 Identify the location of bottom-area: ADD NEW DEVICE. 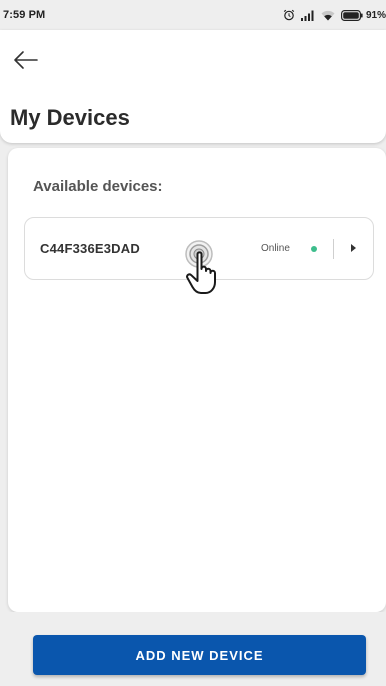
(193, 649).